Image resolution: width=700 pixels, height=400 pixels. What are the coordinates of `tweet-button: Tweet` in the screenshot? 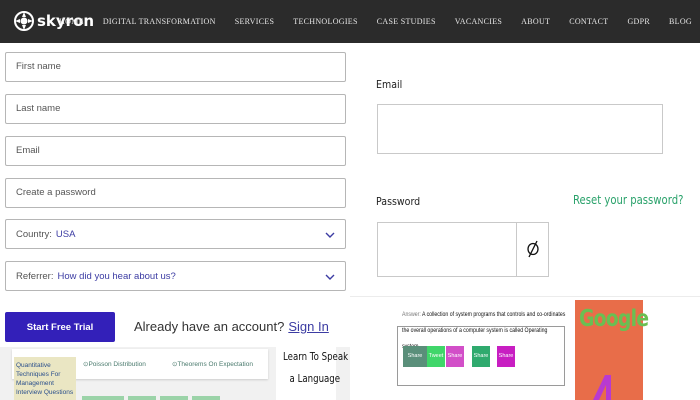 It's located at (436, 356).